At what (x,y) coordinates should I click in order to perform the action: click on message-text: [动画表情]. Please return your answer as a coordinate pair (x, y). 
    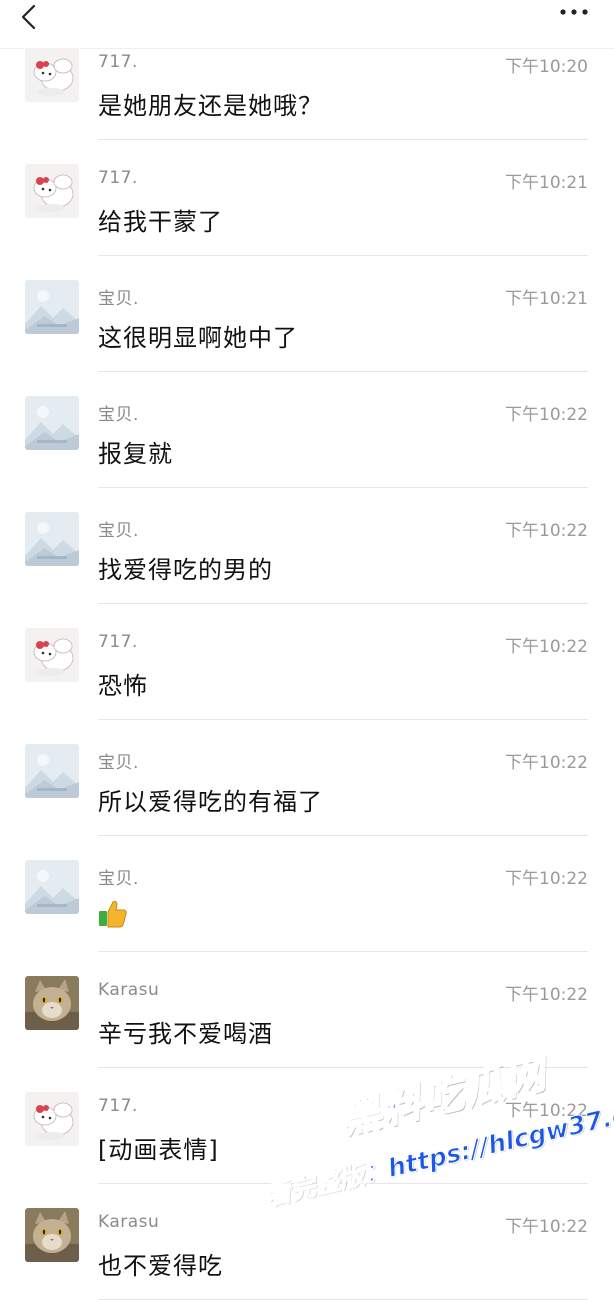
    Looking at the image, I should click on (158, 1150).